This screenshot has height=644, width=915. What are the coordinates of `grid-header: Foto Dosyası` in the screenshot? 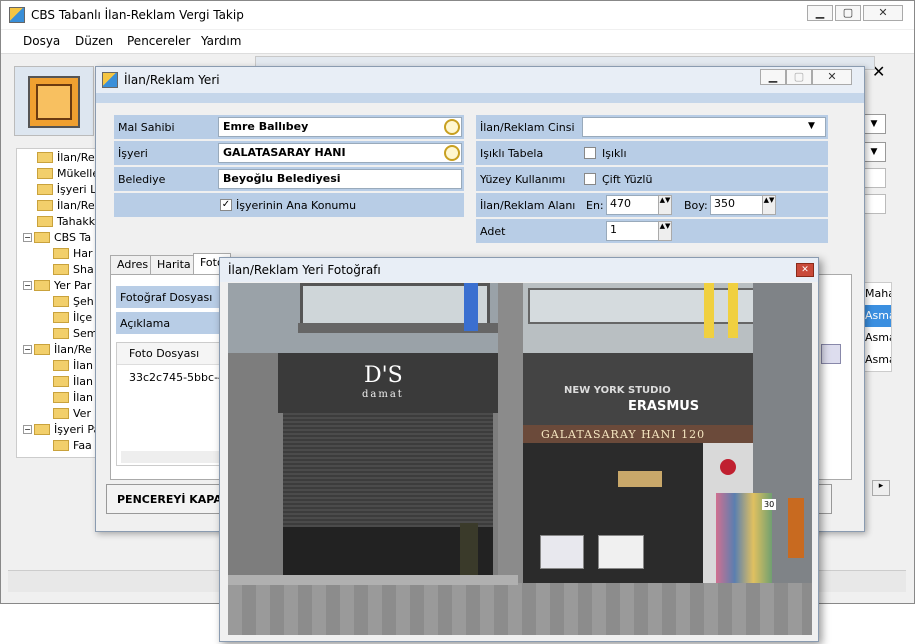 It's located at (171, 354).